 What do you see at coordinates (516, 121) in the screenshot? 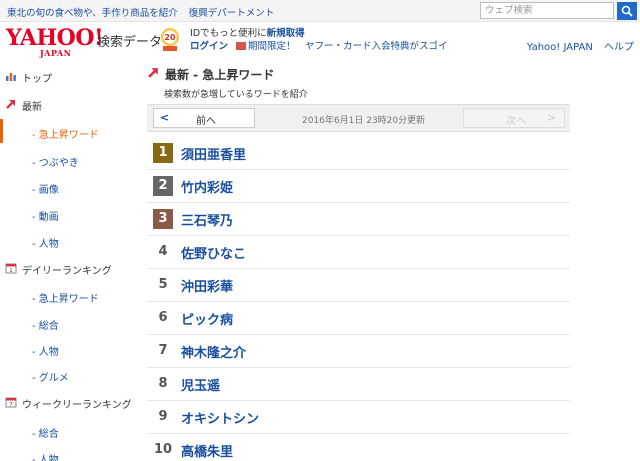
I see `next-label: 次へ` at bounding box center [516, 121].